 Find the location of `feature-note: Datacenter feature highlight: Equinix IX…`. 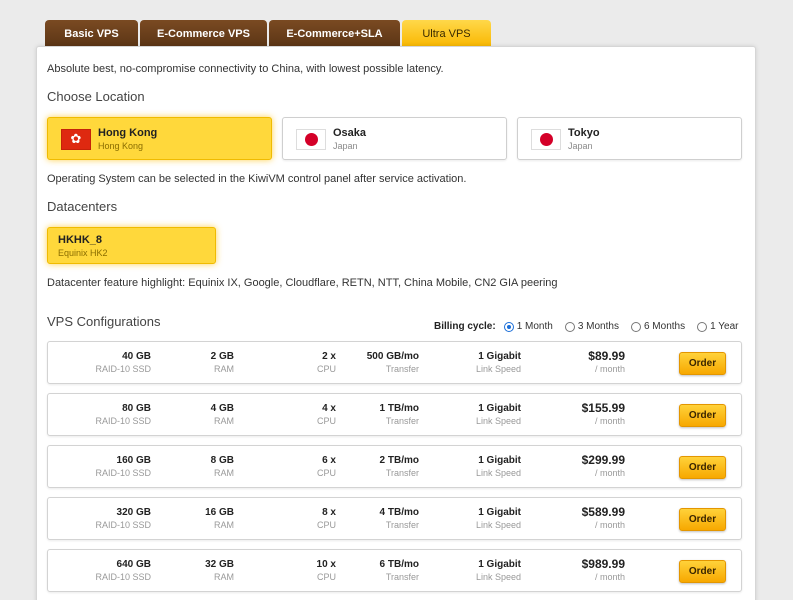

feature-note: Datacenter feature highlight: Equinix IX… is located at coordinates (302, 283).